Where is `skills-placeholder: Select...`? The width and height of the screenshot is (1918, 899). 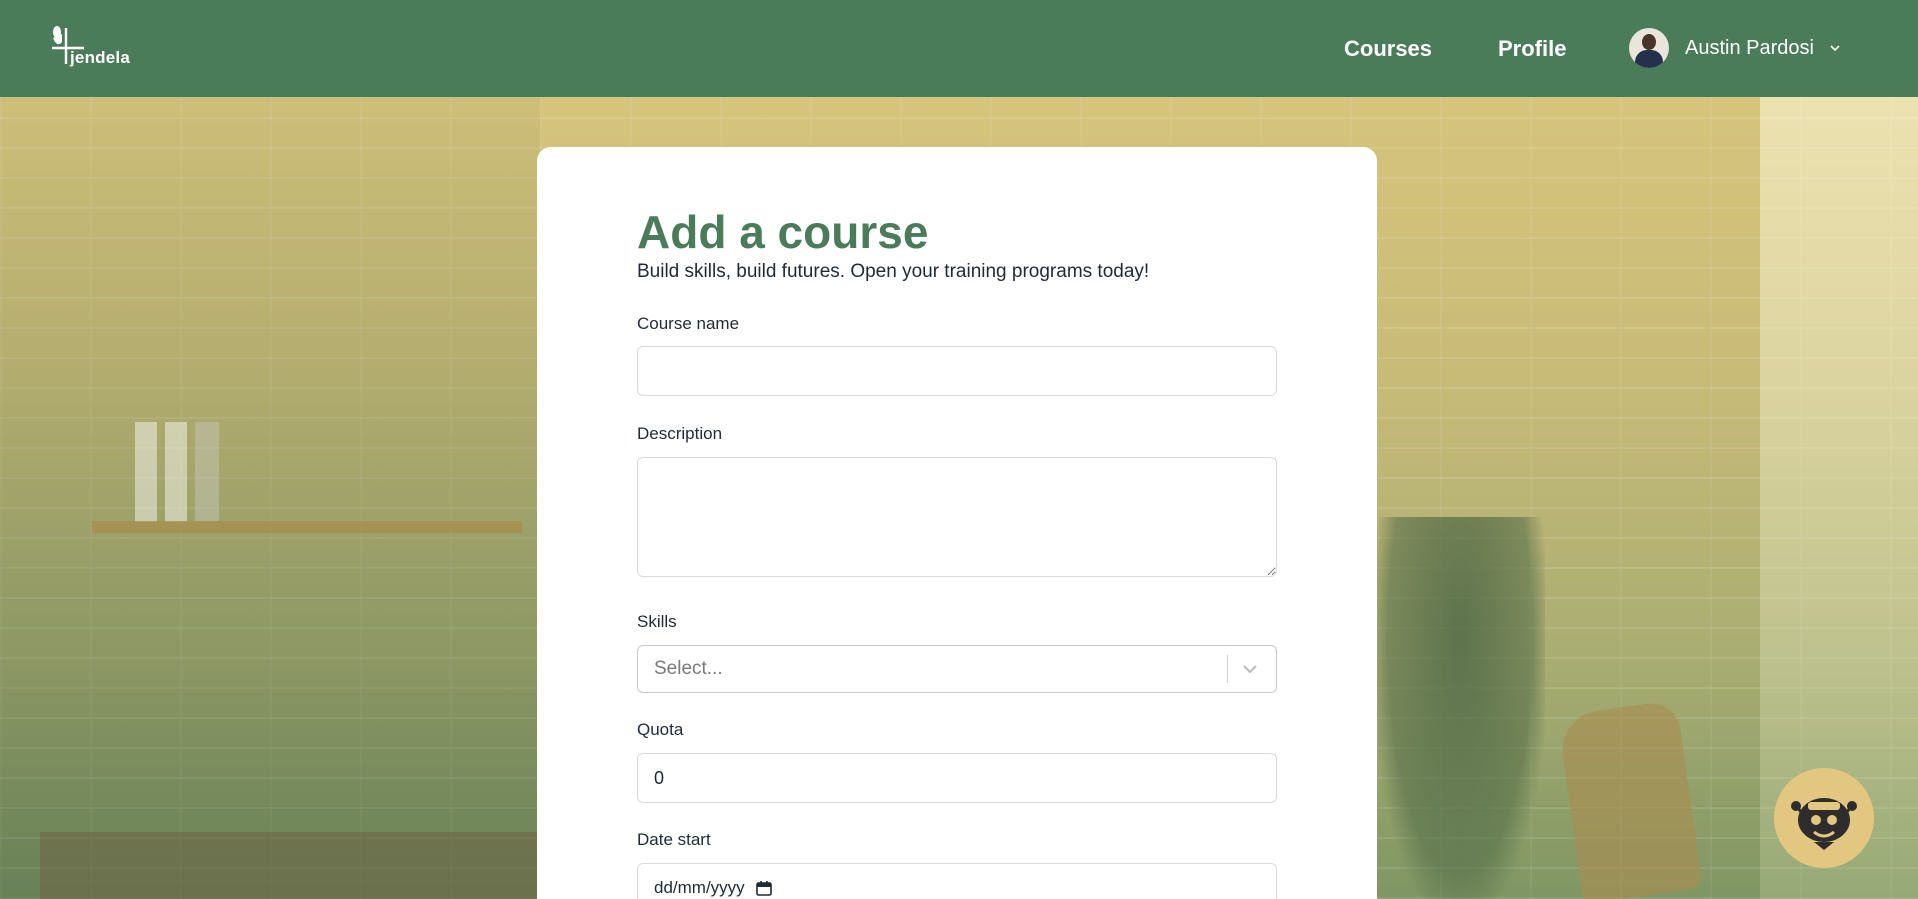
skills-placeholder: Select... is located at coordinates (688, 668).